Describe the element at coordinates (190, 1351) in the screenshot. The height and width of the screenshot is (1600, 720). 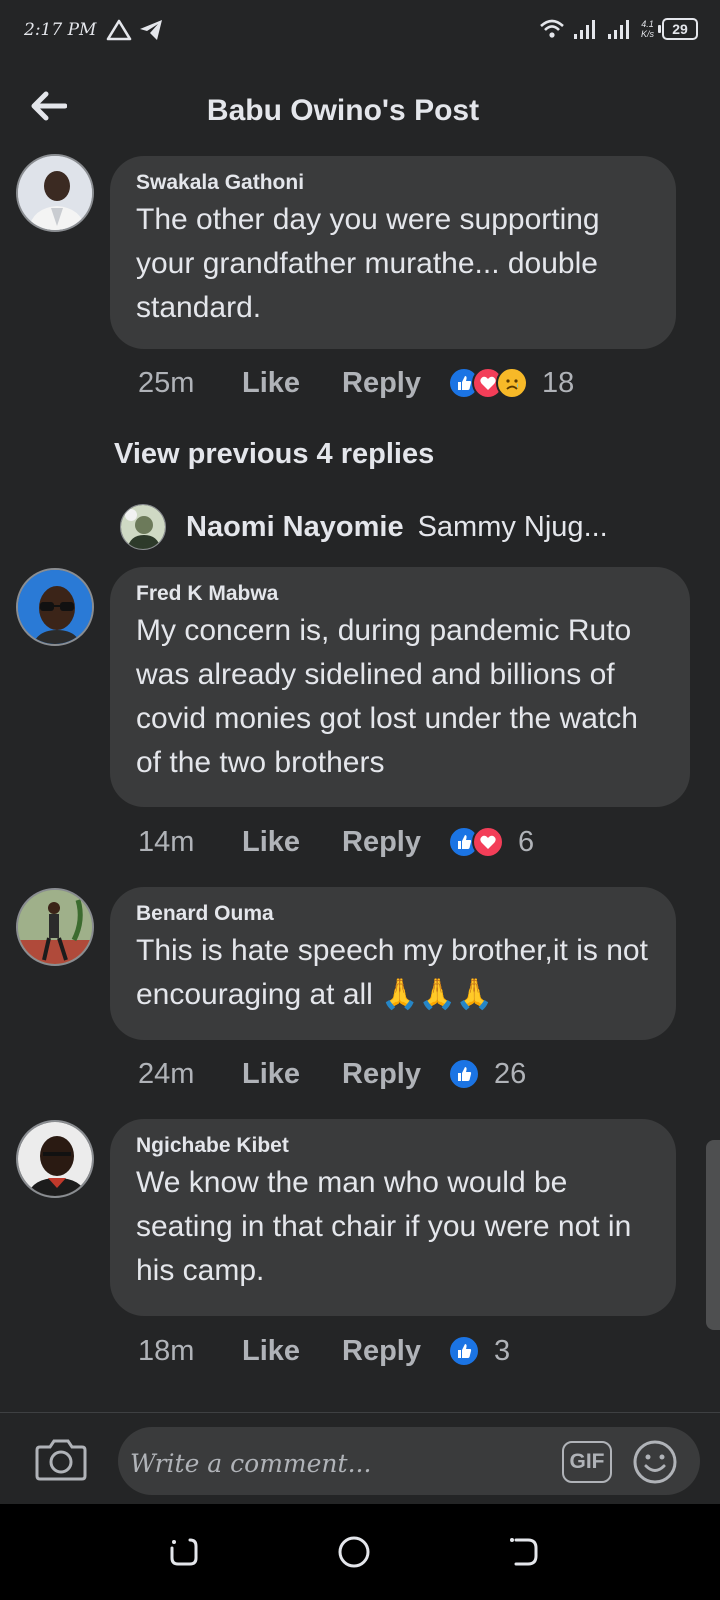
I see `comment-time: 18m` at that location.